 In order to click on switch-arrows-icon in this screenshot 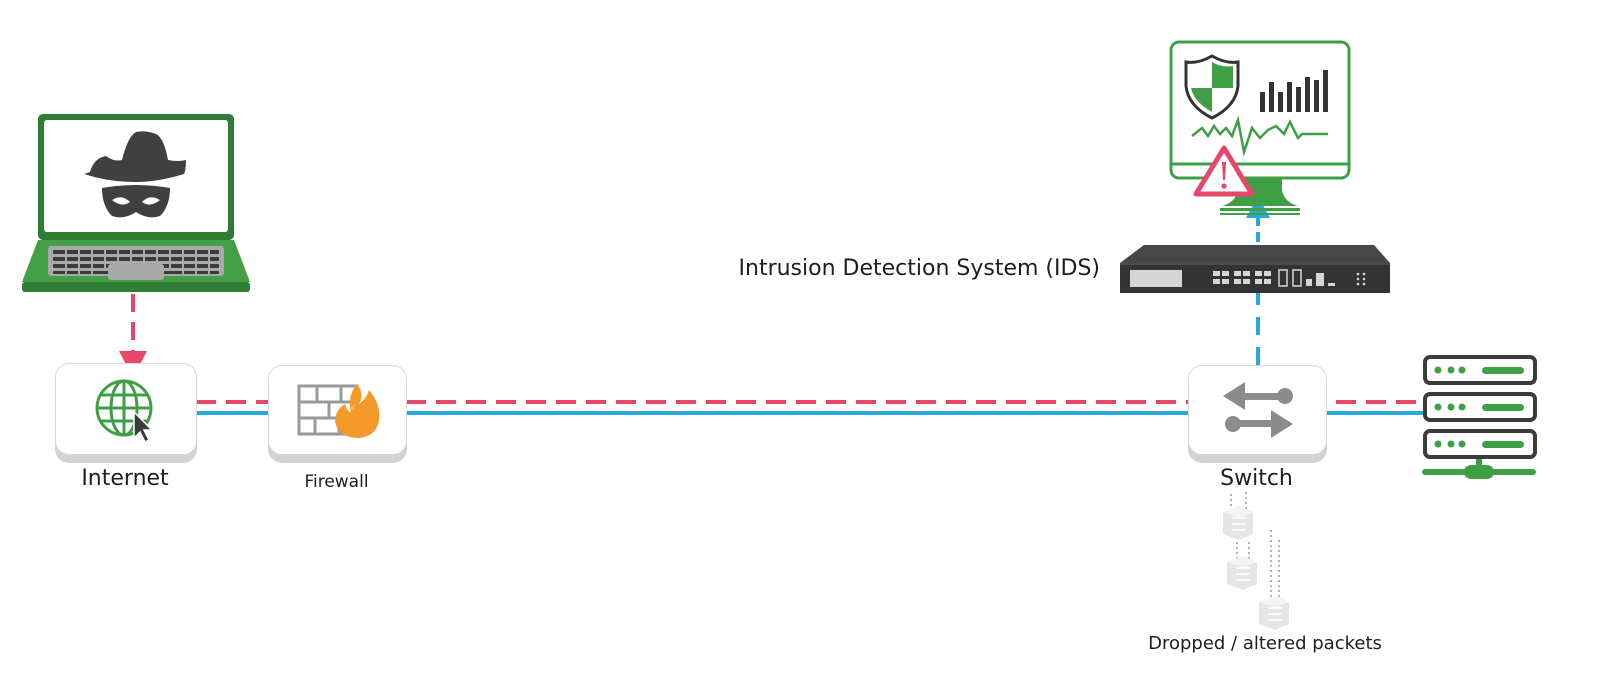, I will do `click(1258, 410)`.